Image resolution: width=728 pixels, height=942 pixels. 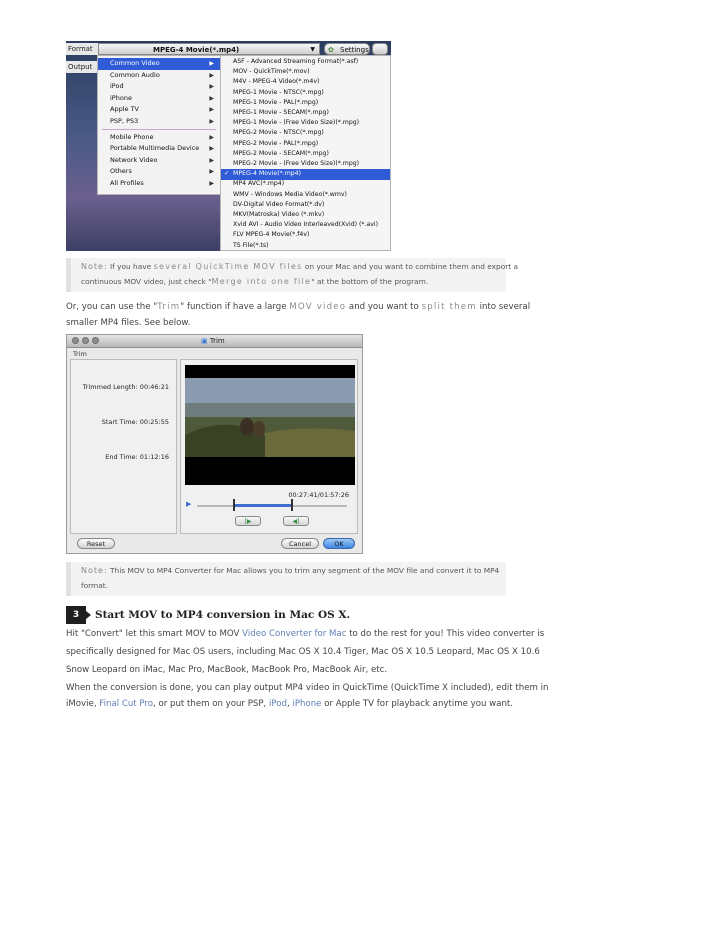 I want to click on format-menu-item-label: MPEG-2 Movie - NTSC(*.mpg), so click(x=278, y=133).